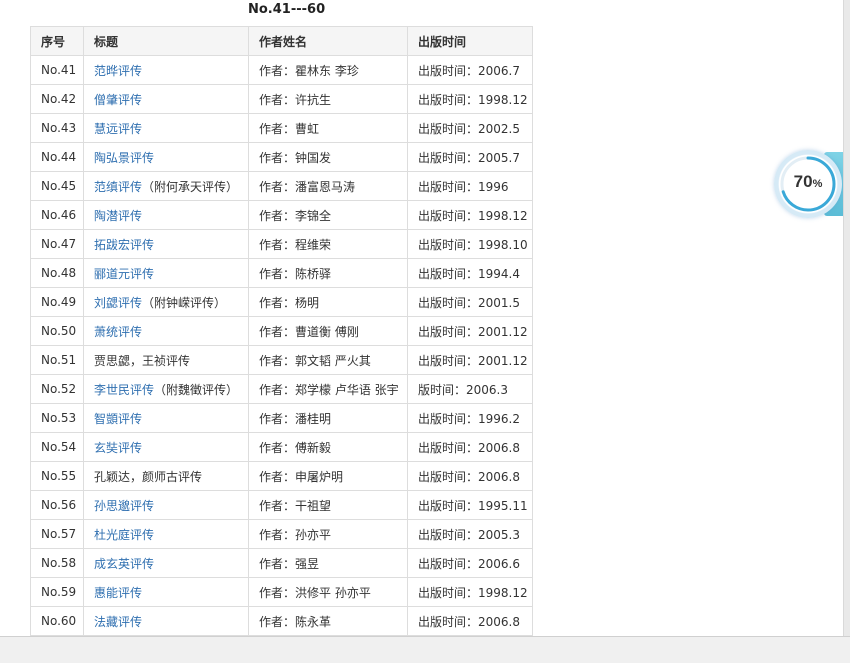  What do you see at coordinates (817, 184) in the screenshot?
I see `gauge-unit: %` at bounding box center [817, 184].